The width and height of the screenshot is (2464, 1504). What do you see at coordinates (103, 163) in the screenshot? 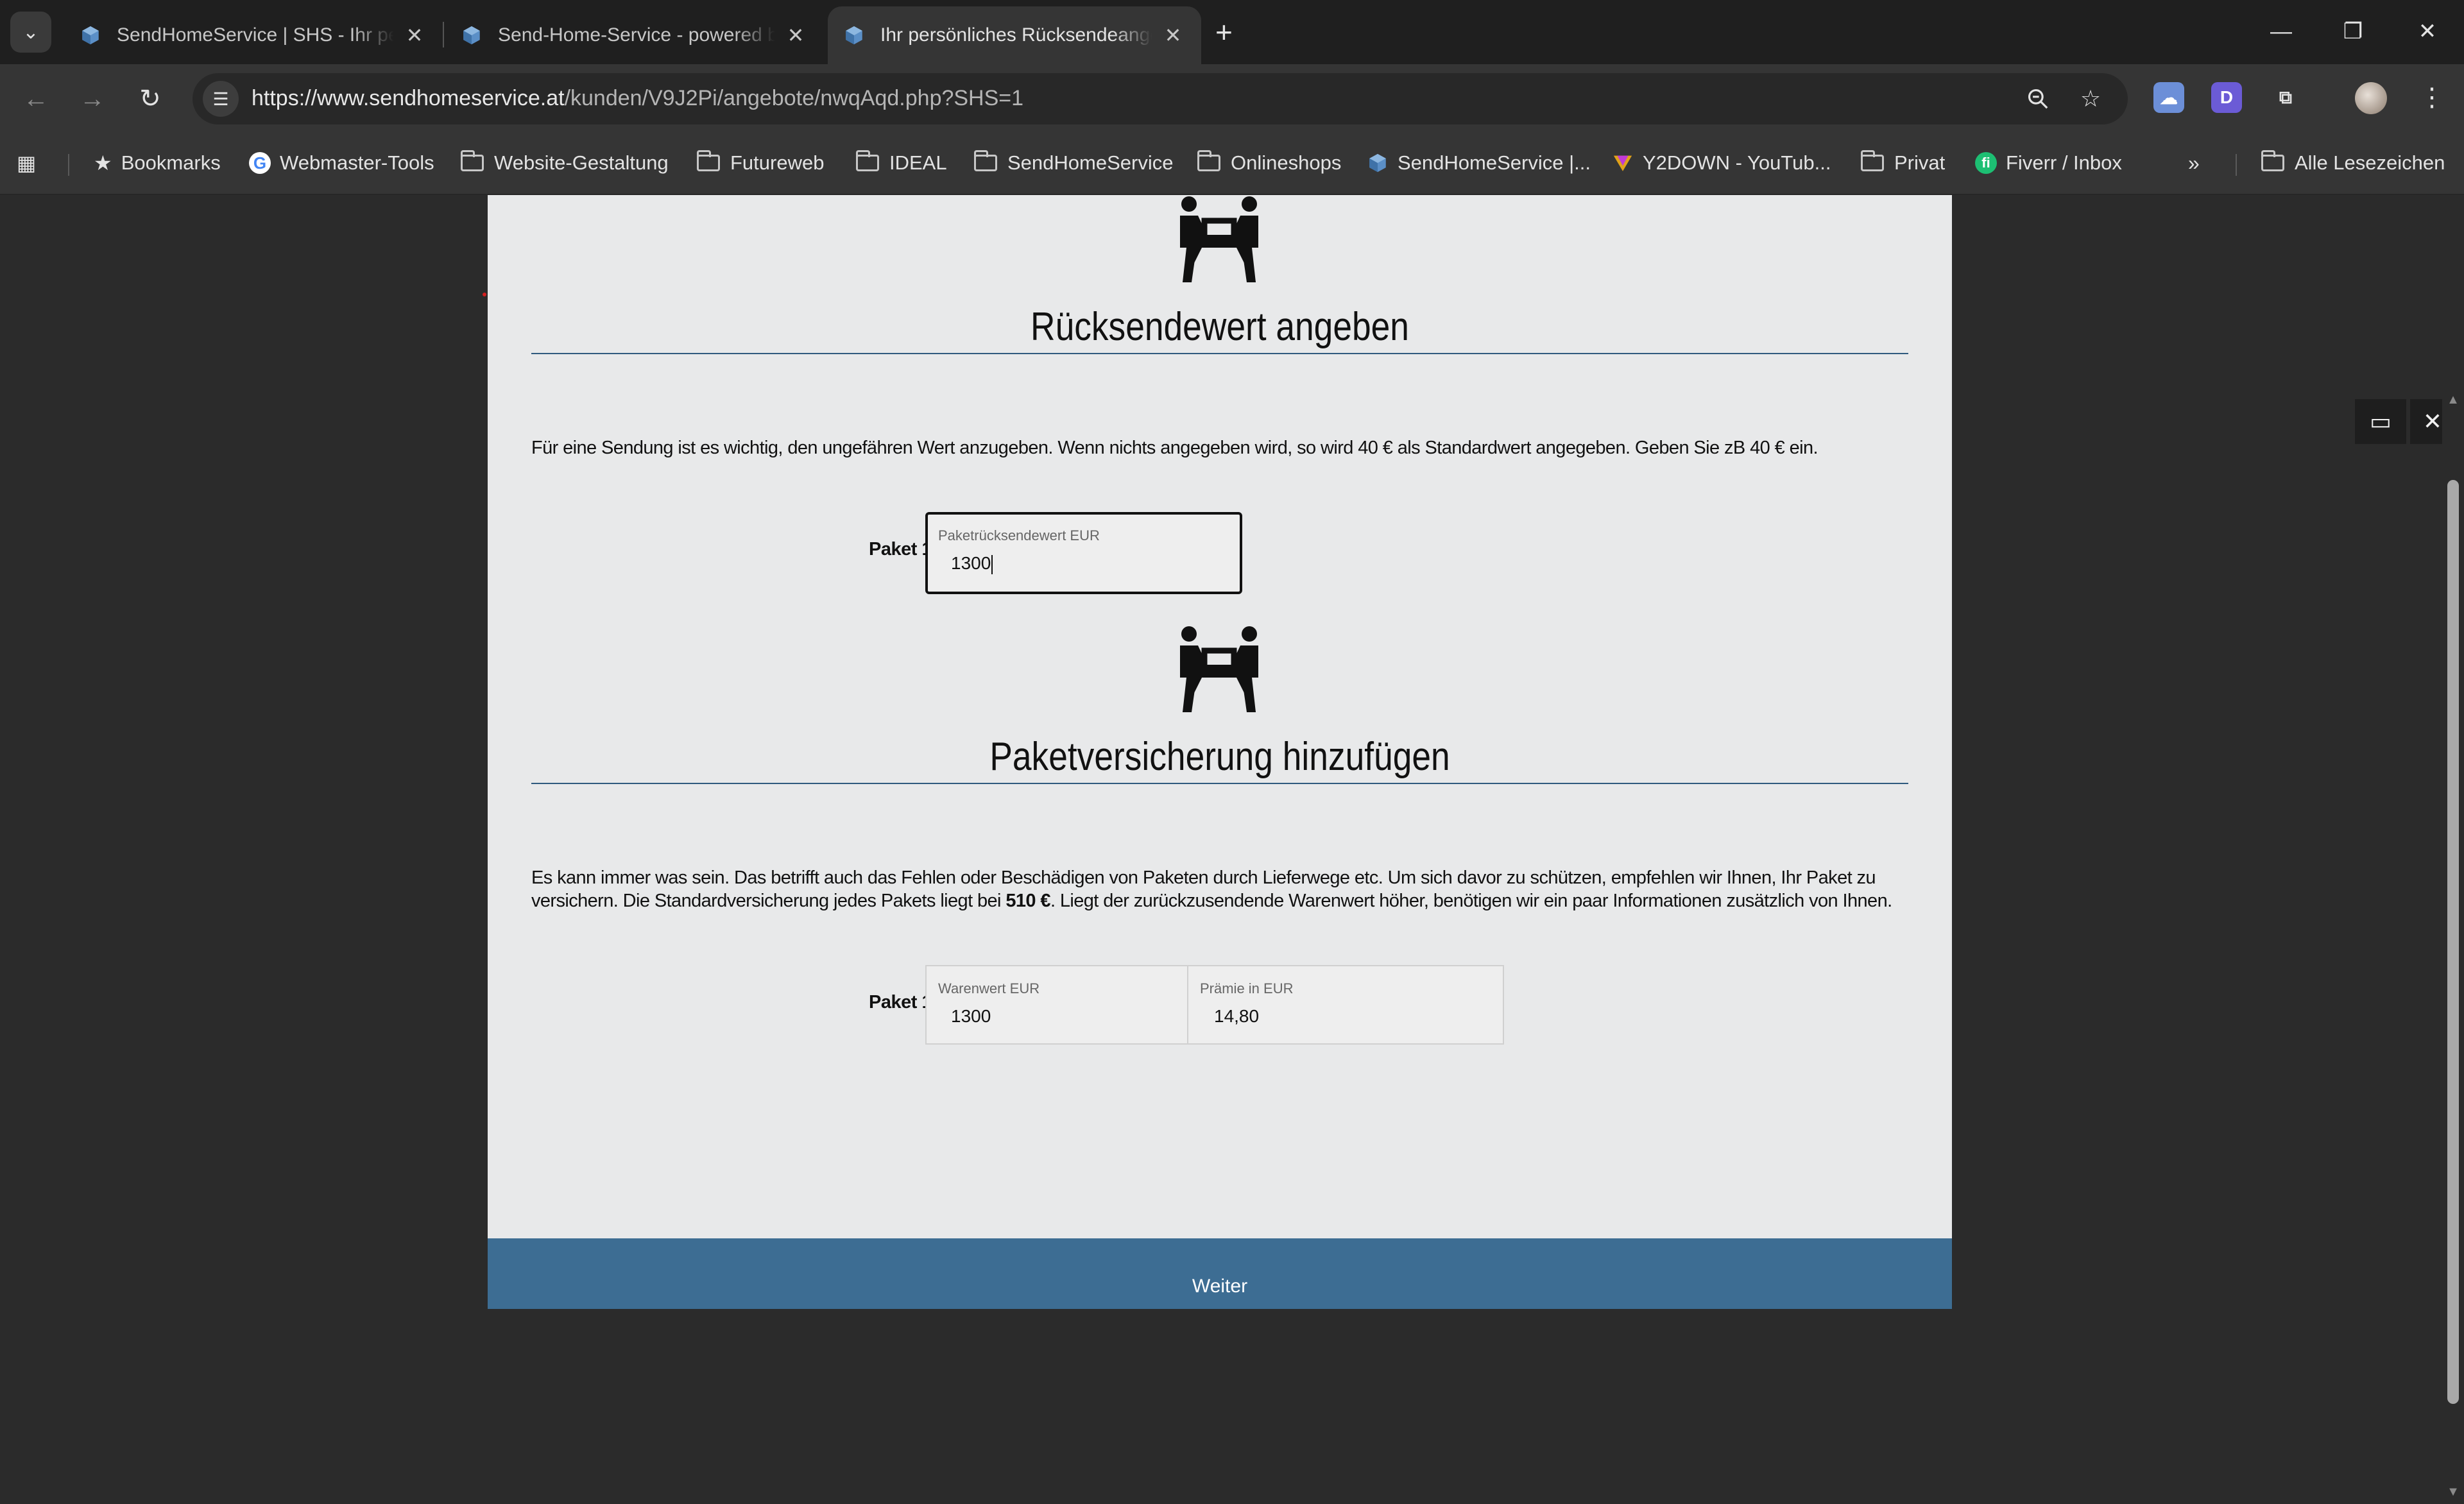
I see `star-icon: ★` at bounding box center [103, 163].